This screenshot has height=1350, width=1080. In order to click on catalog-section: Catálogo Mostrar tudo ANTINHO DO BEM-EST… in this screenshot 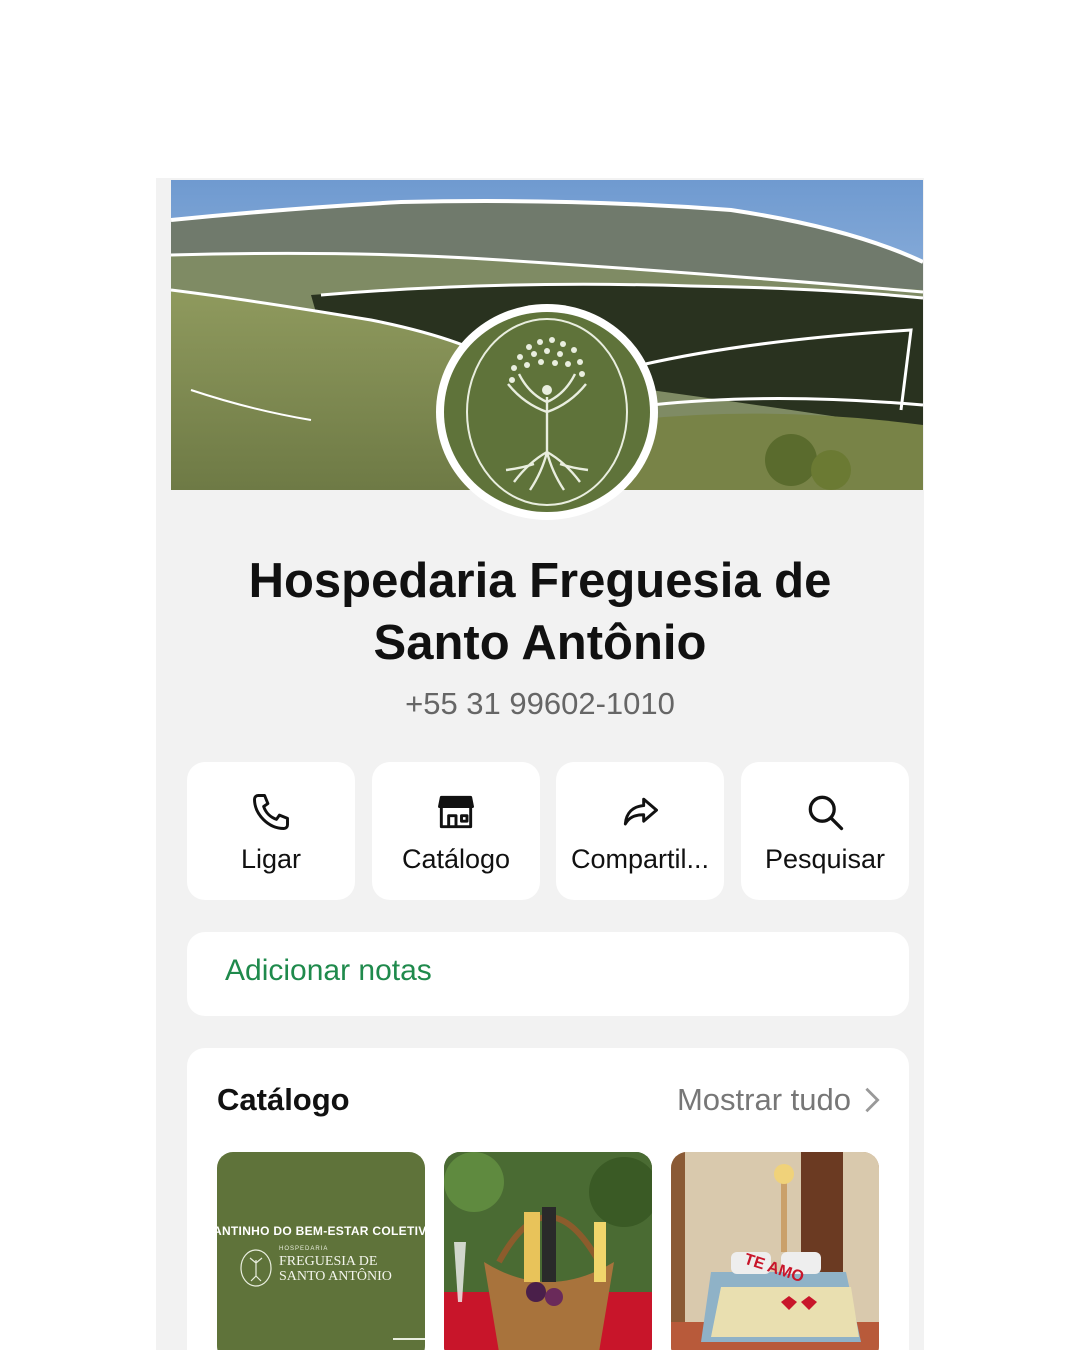, I will do `click(548, 1199)`.